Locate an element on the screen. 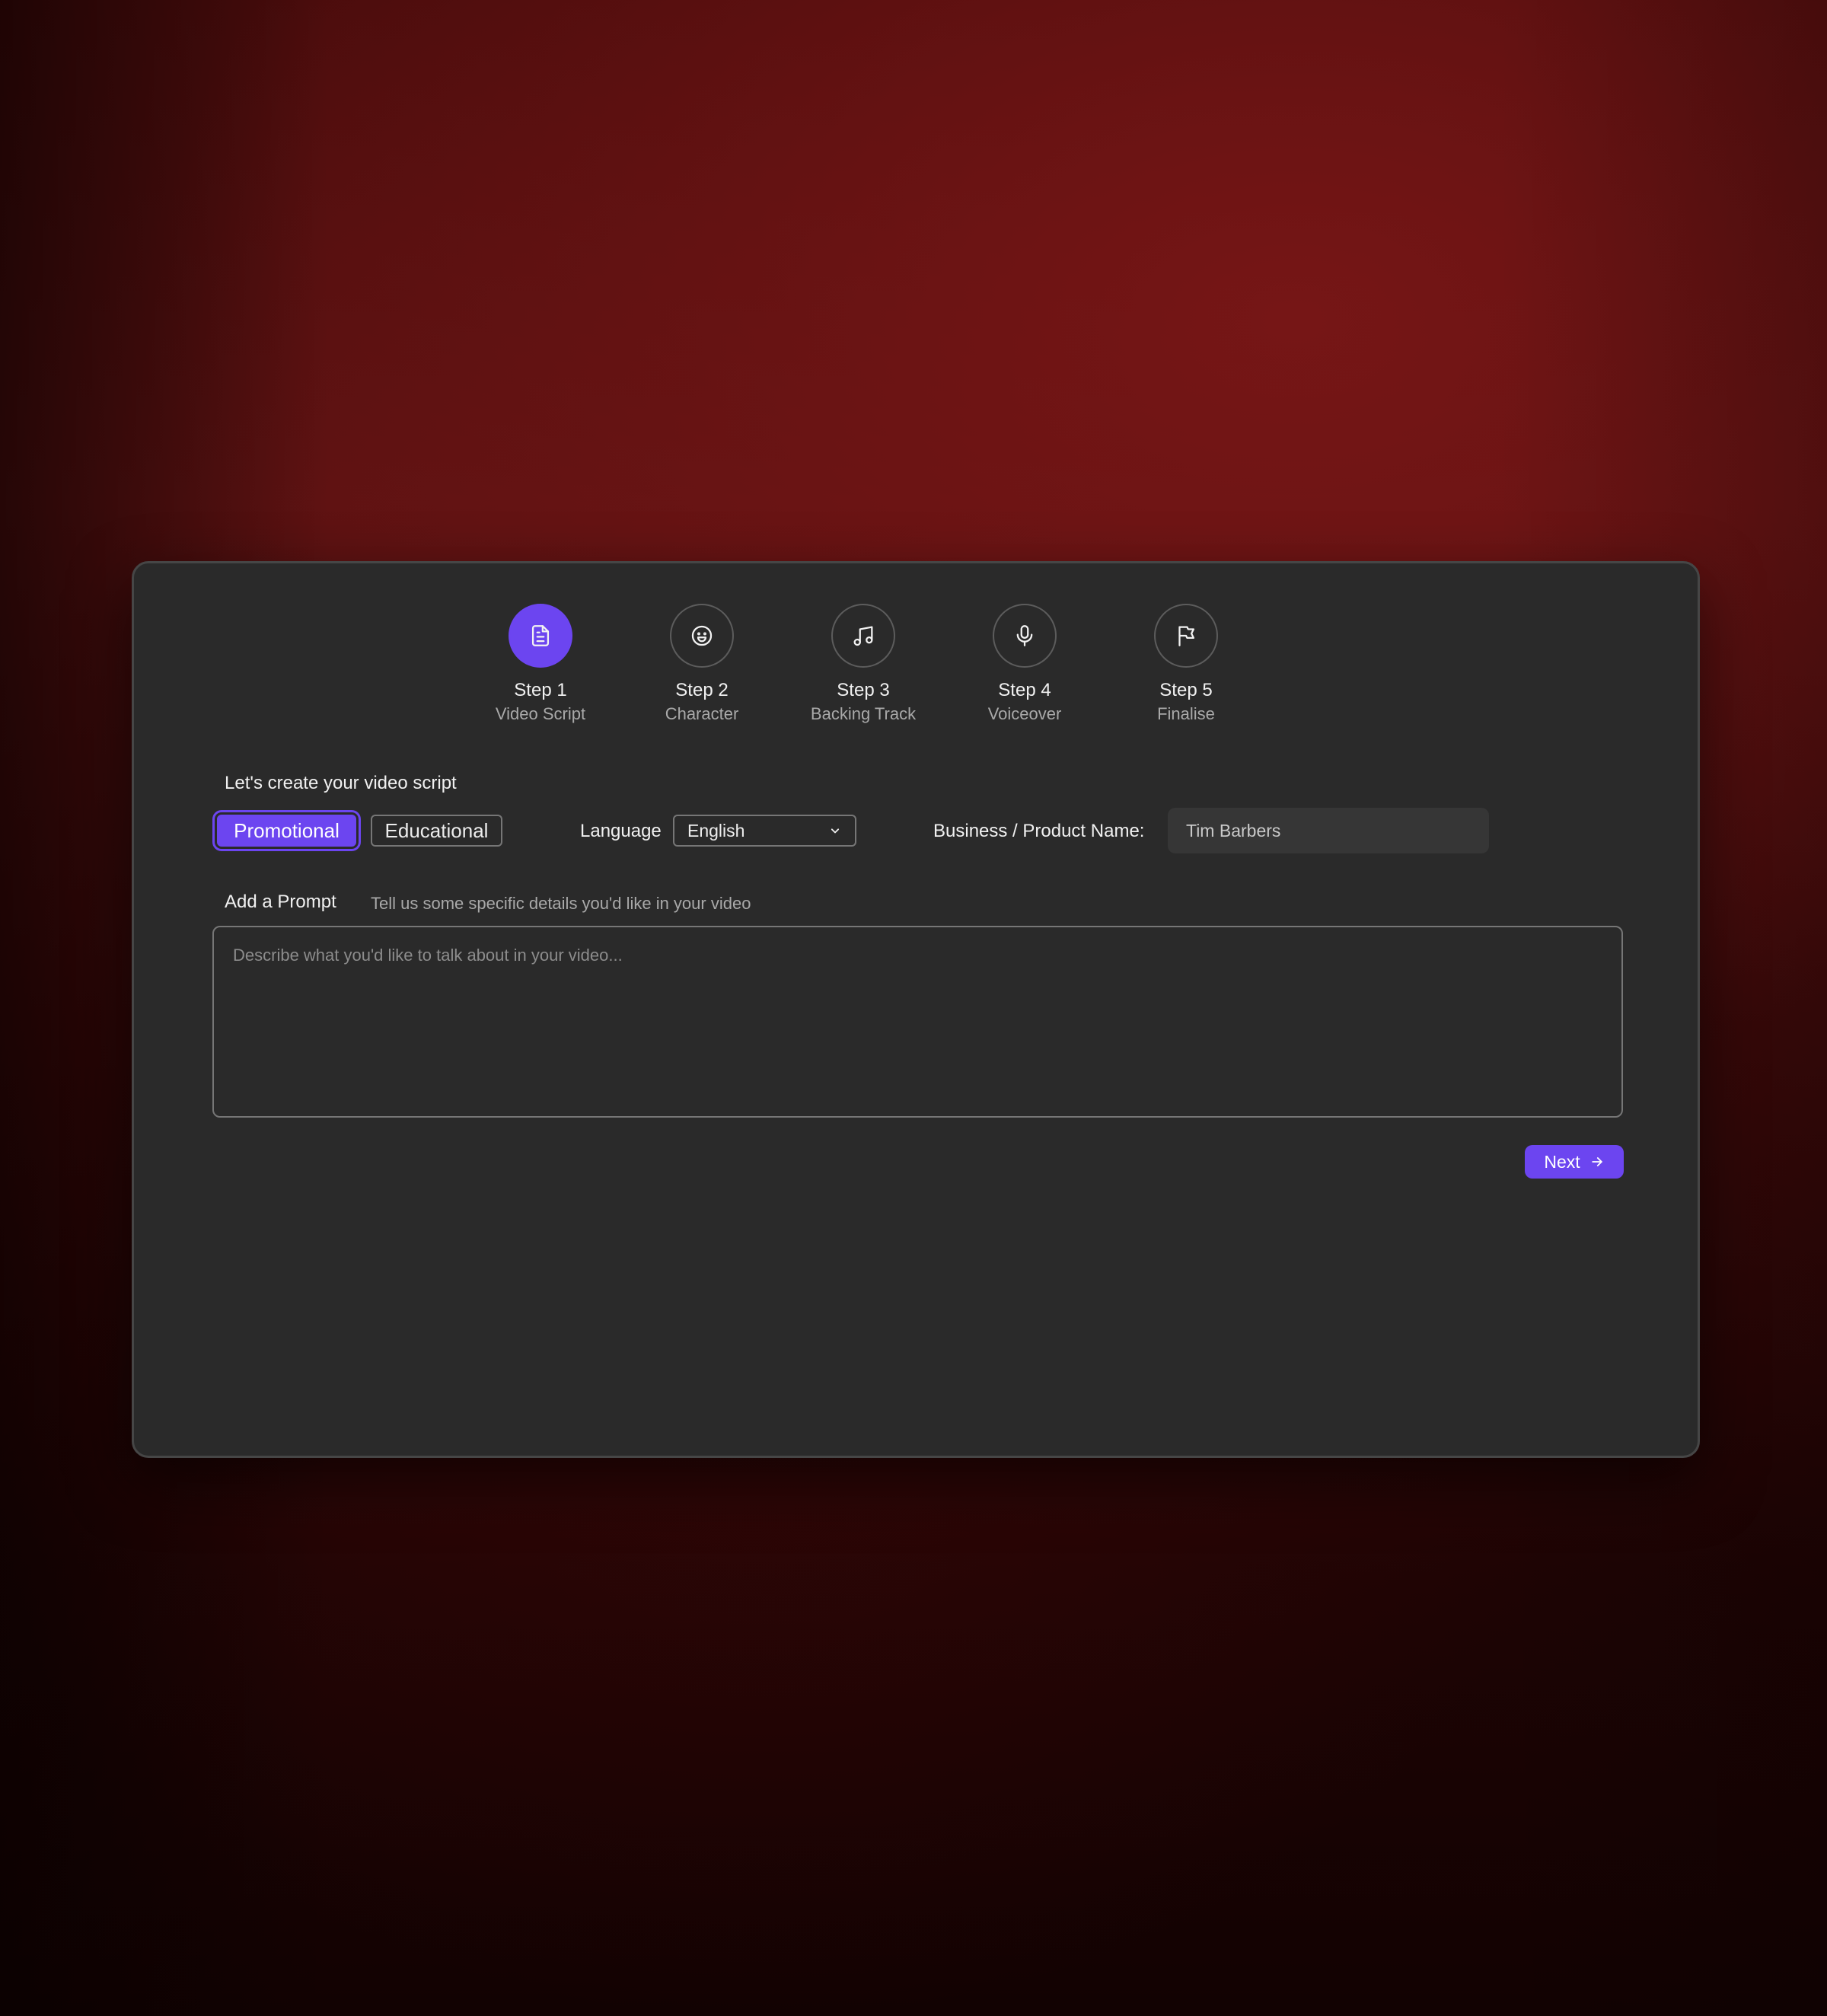 The height and width of the screenshot is (2016, 1827). step-5-circle is located at coordinates (1186, 636).